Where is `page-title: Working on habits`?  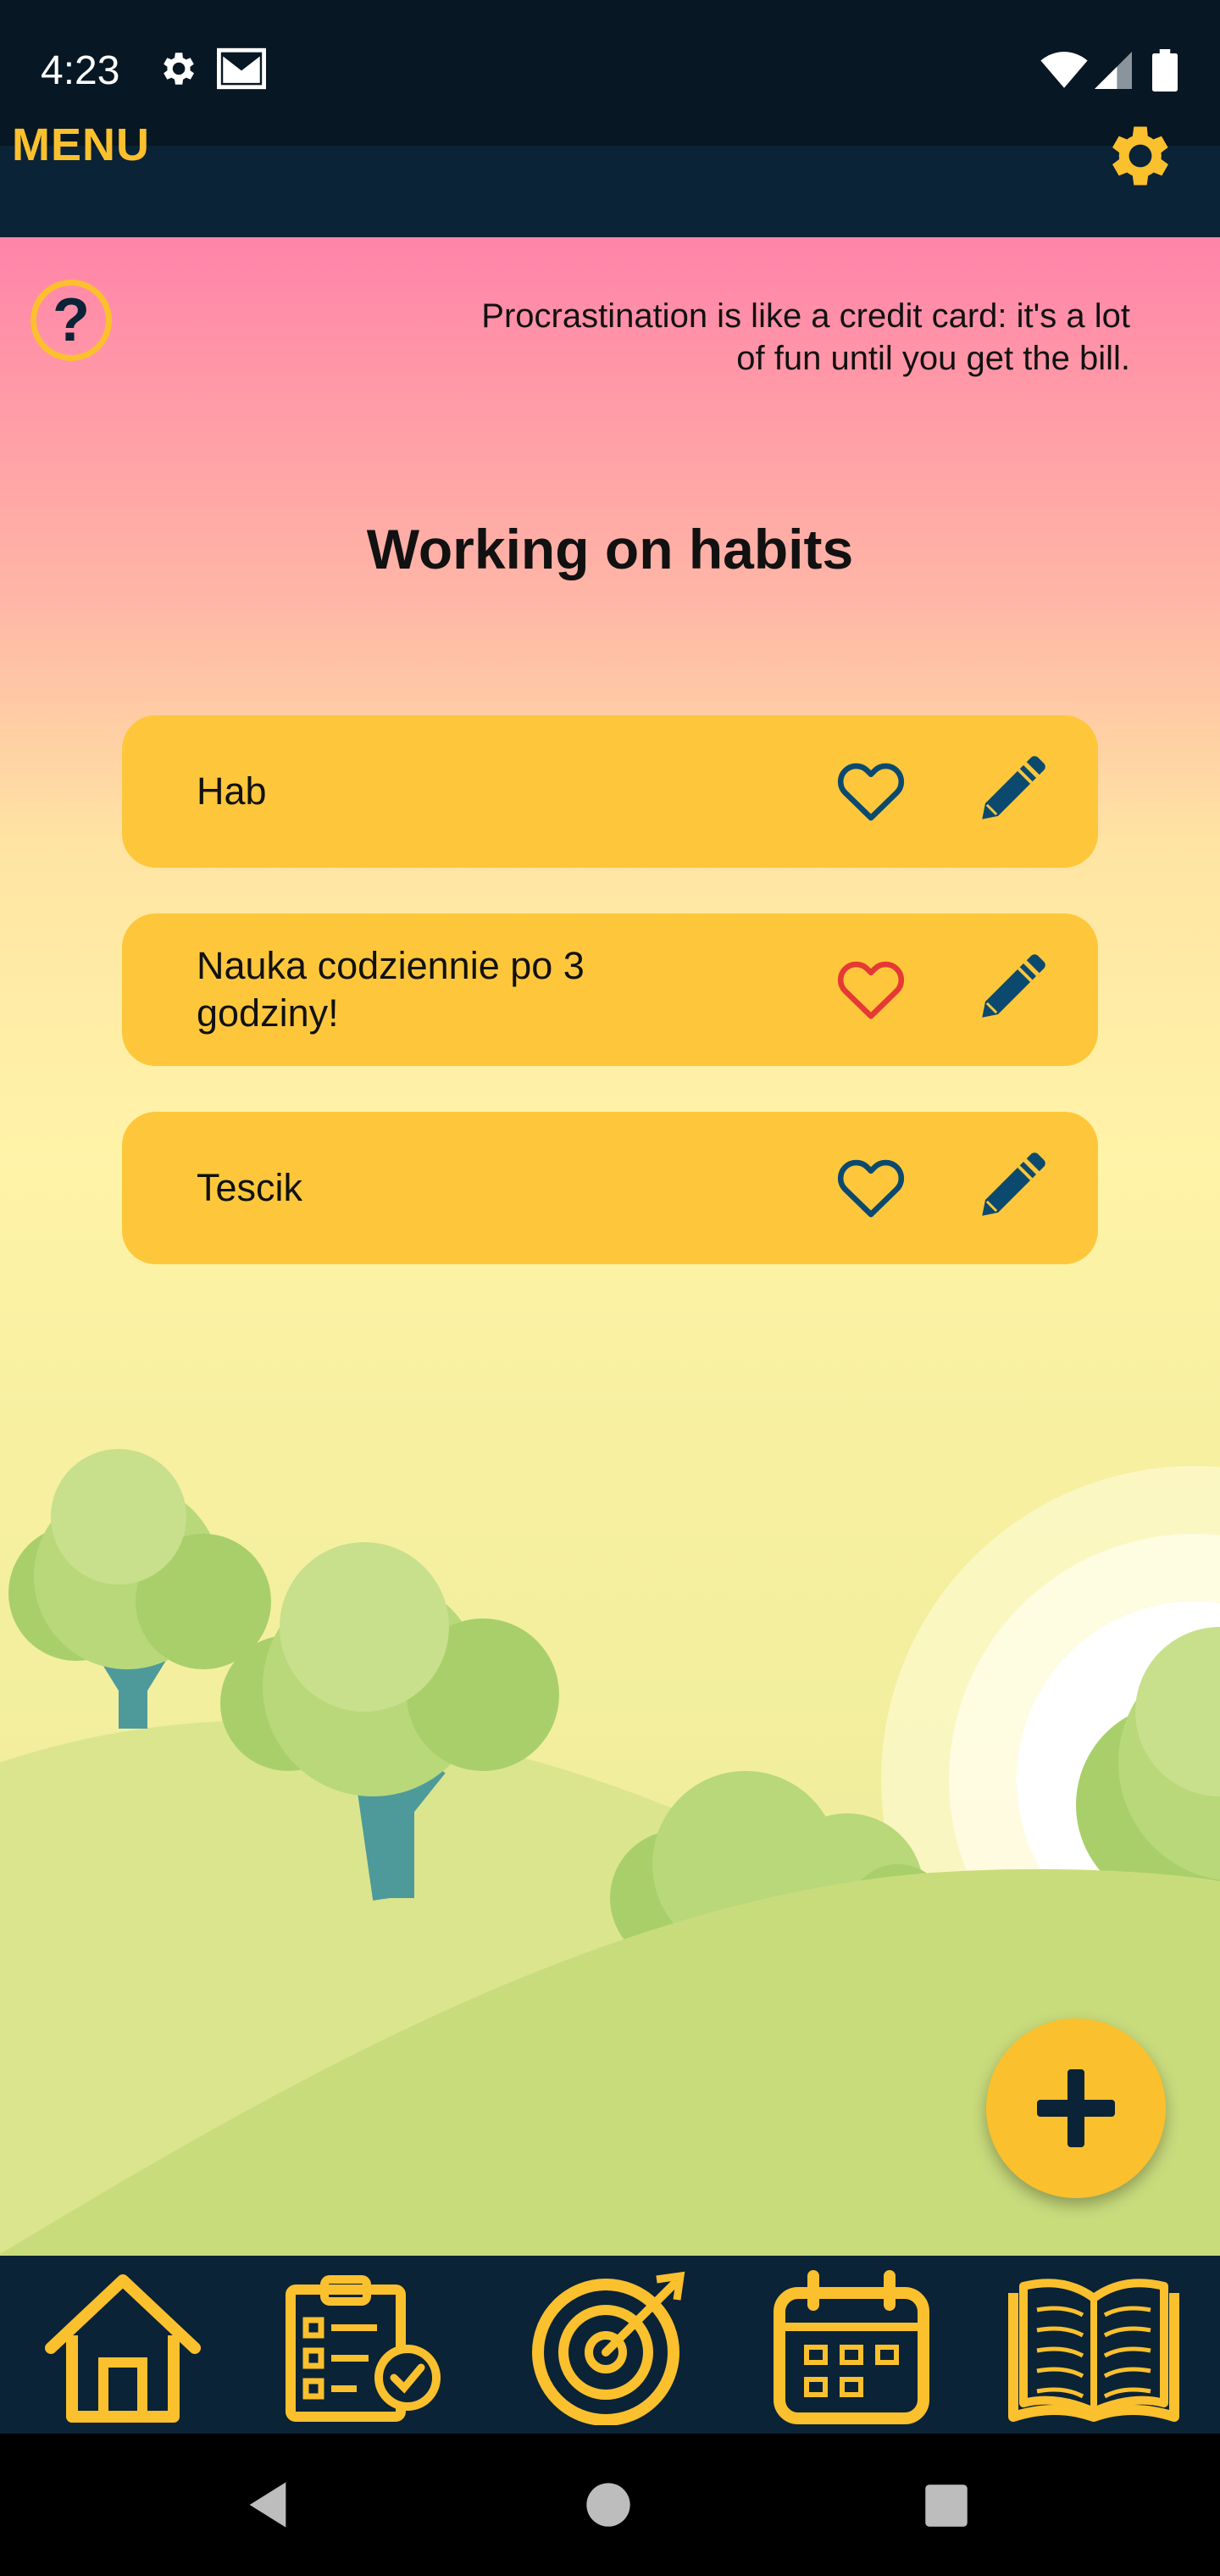
page-title: Working on habits is located at coordinates (610, 549).